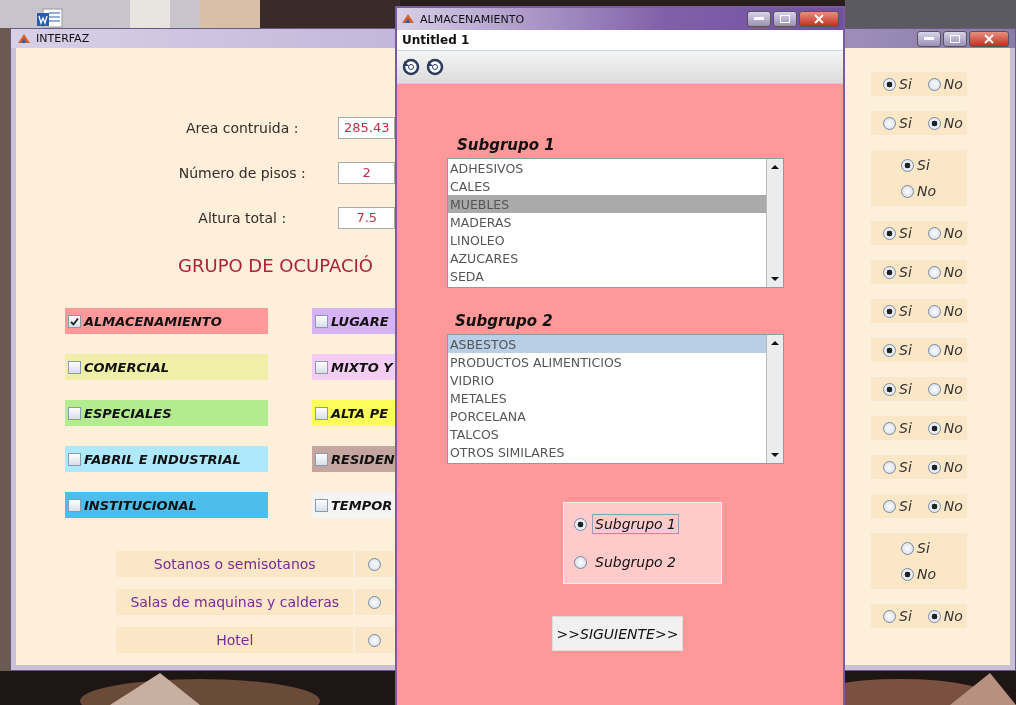 Image resolution: width=1016 pixels, height=705 pixels. I want to click on occupancy-checkbox: RESIDEN, so click(353, 459).